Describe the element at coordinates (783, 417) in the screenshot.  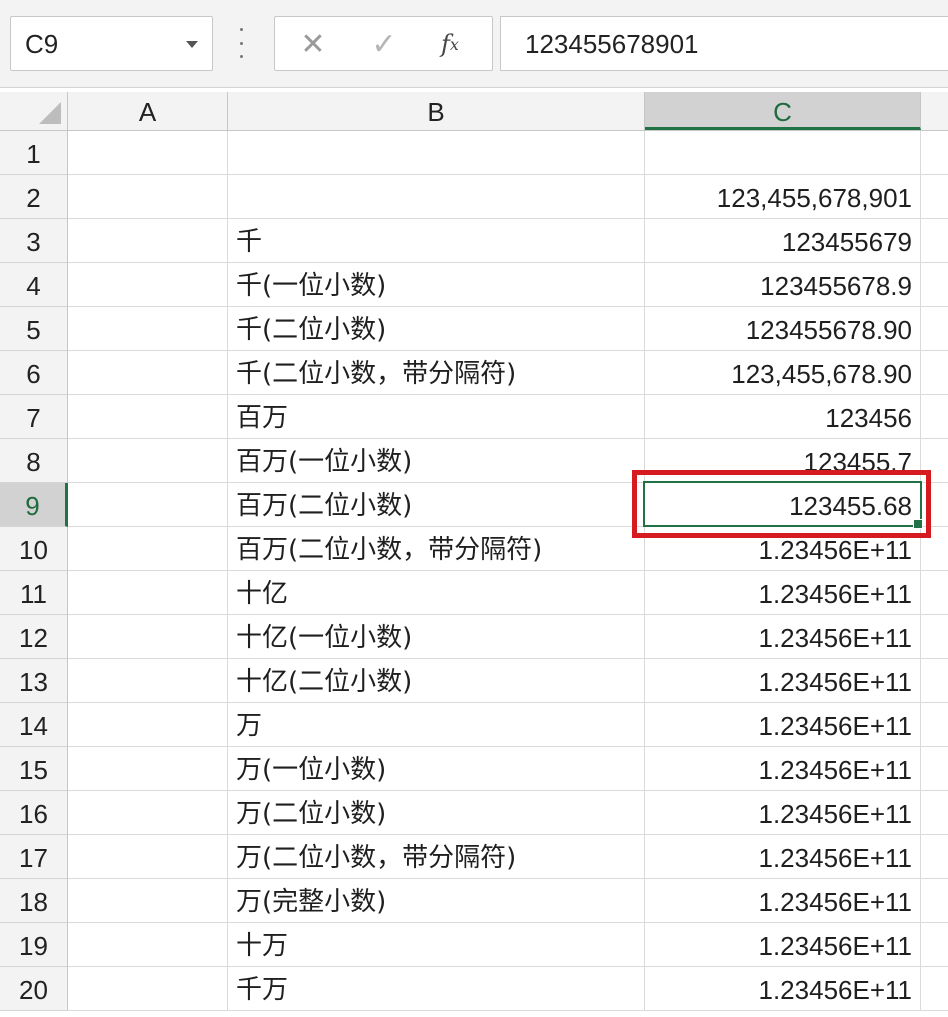
I see `cell-c: 123456` at that location.